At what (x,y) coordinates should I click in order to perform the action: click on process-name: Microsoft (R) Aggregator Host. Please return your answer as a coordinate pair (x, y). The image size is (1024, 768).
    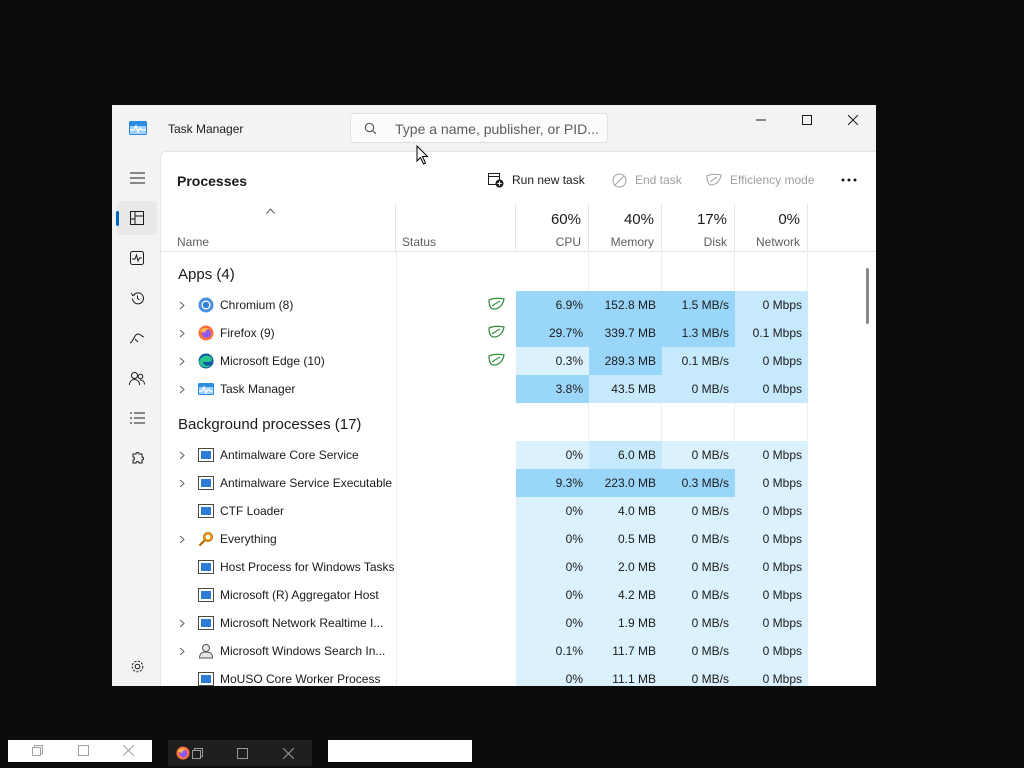
    Looking at the image, I should click on (299, 595).